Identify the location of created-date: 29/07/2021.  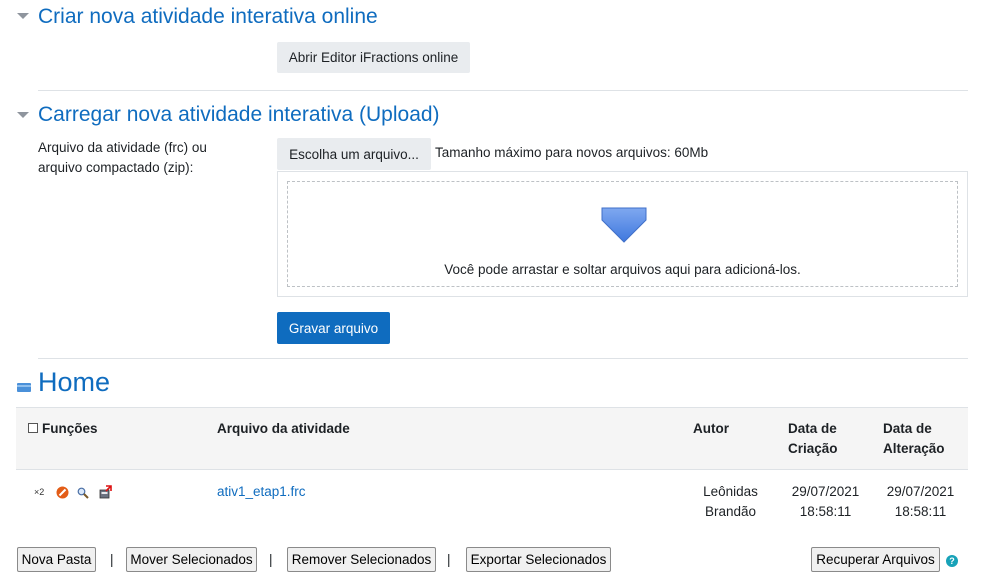
(825, 491).